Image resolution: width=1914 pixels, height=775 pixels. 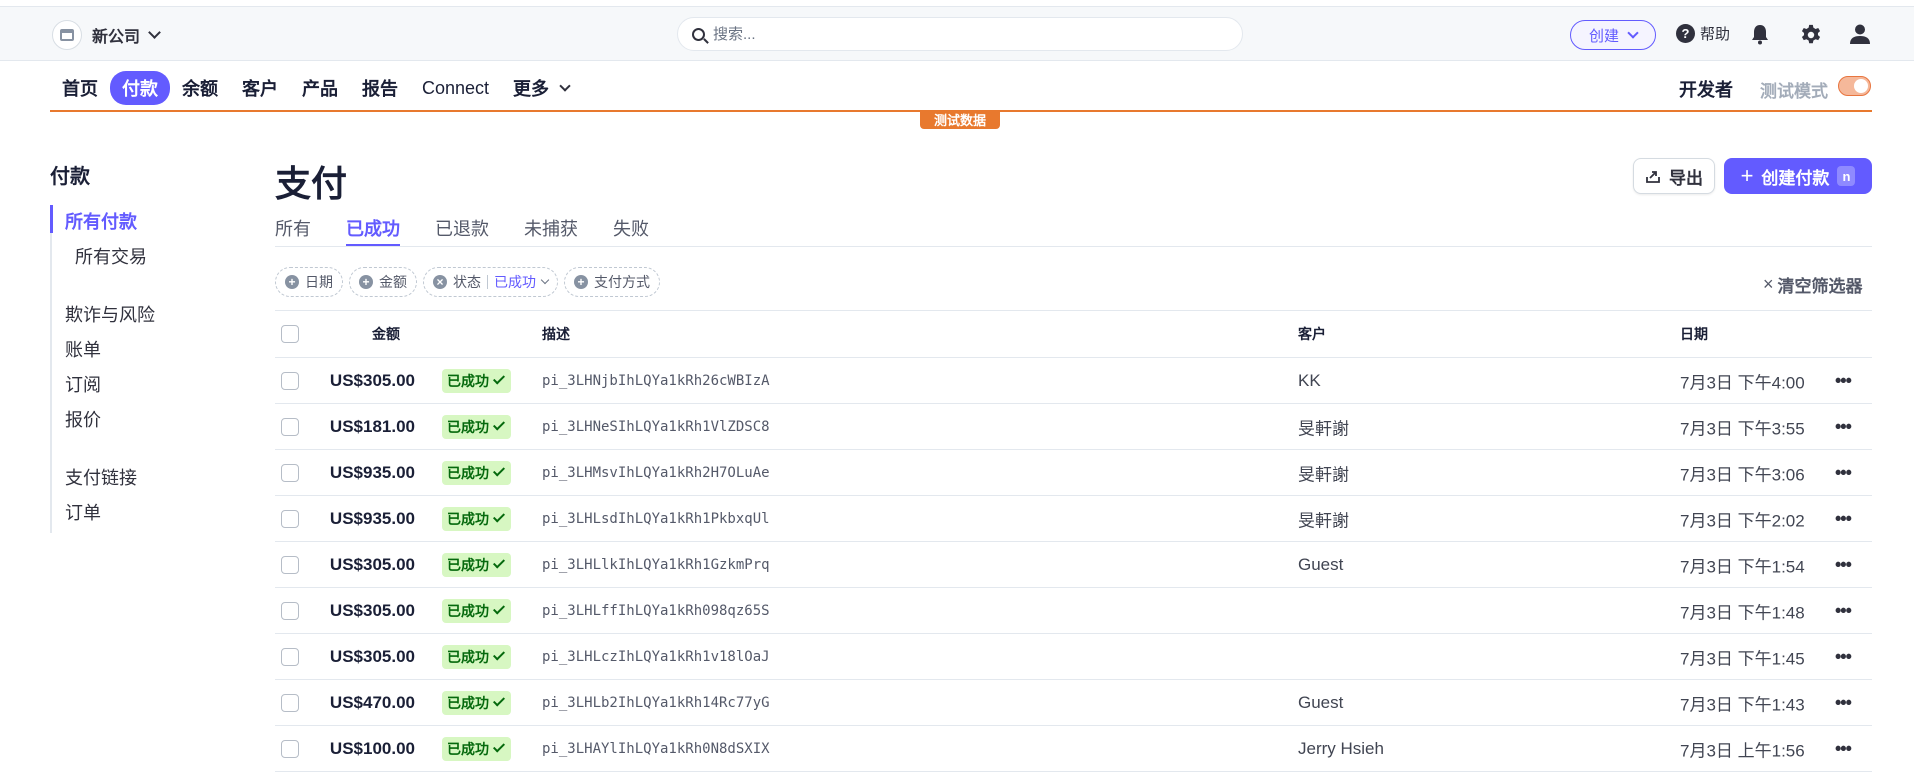 I want to click on clear-filters-button: × 清空筛选器, so click(x=1813, y=284).